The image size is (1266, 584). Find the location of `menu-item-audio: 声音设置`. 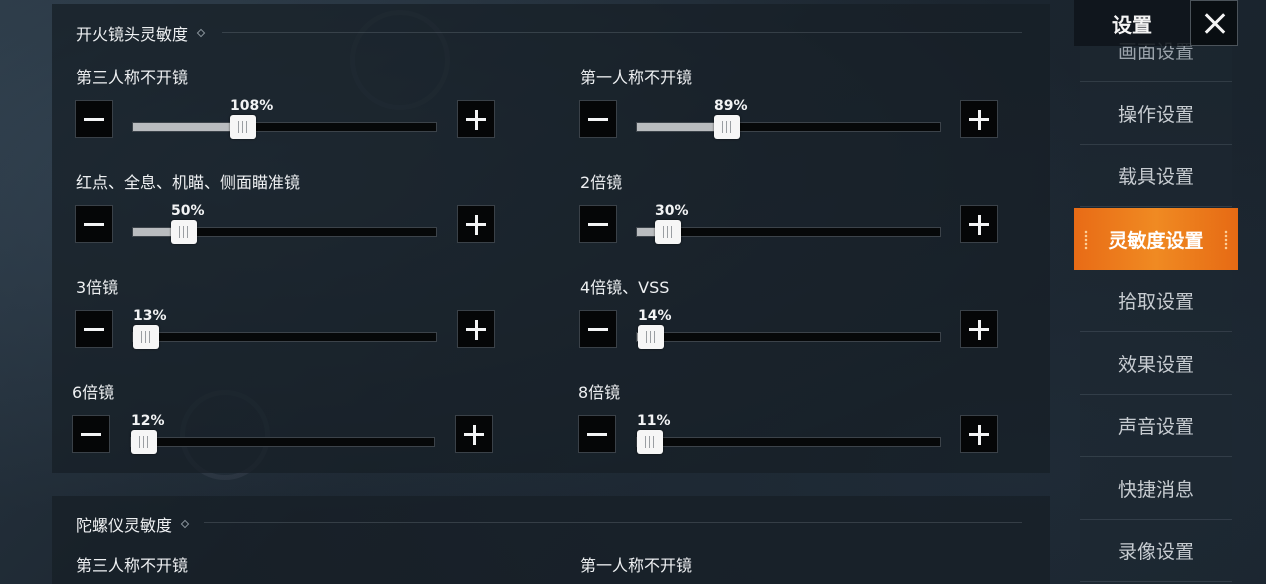

menu-item-audio: 声音设置 is located at coordinates (1156, 426).